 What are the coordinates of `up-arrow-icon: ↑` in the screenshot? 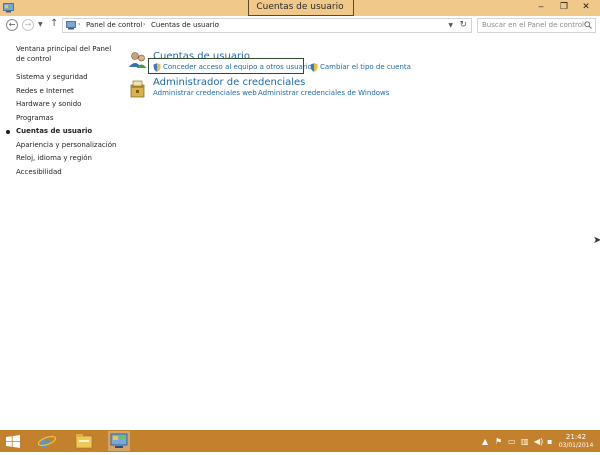 It's located at (54, 23).